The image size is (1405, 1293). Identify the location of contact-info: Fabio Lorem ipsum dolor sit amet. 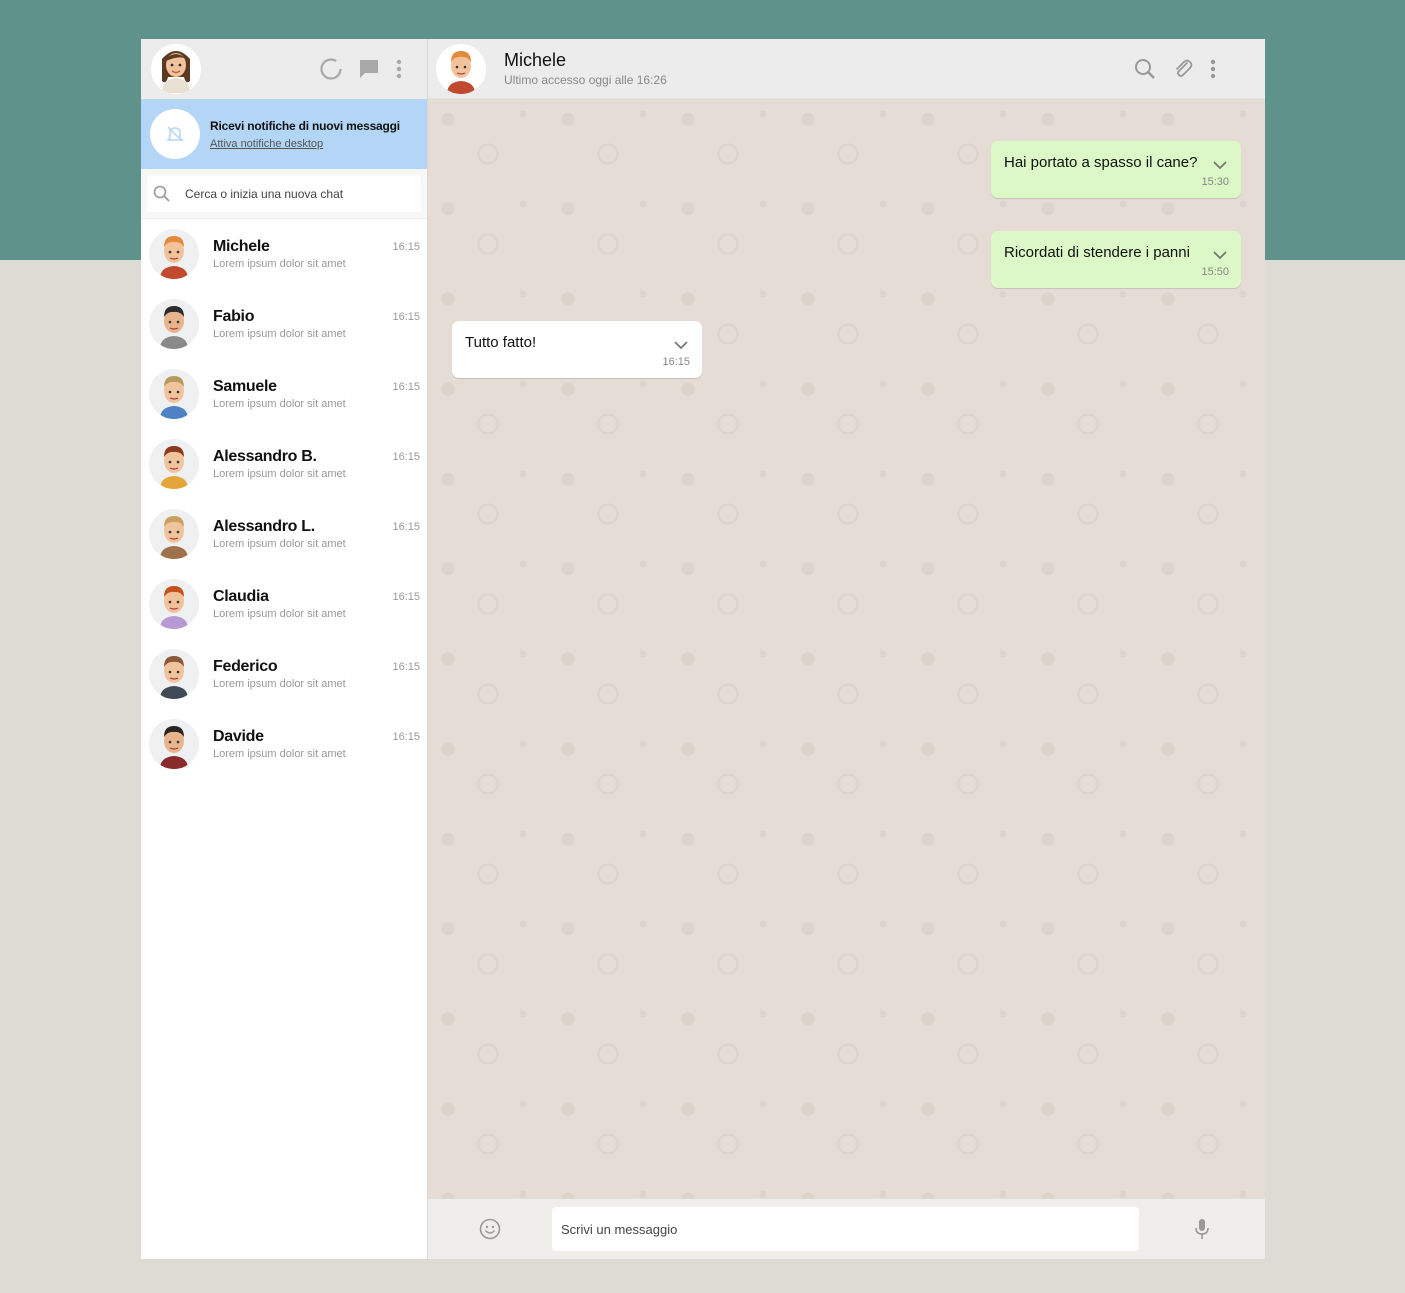
(317, 324).